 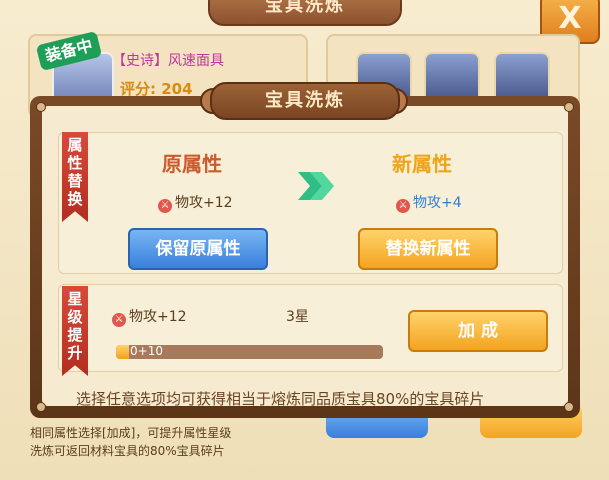 What do you see at coordinates (168, 61) in the screenshot?
I see `item-name: 【史诗】风速面具` at bounding box center [168, 61].